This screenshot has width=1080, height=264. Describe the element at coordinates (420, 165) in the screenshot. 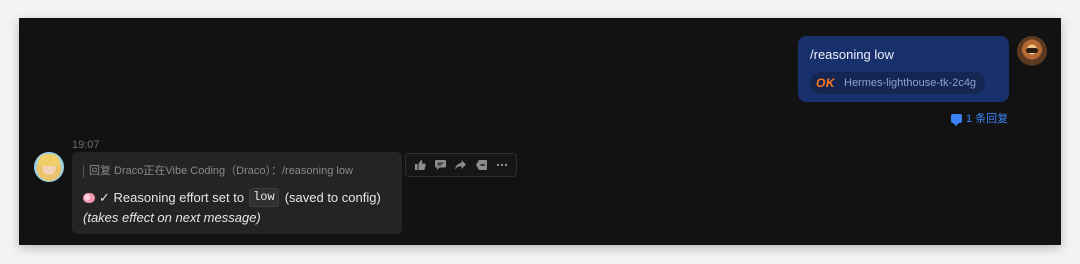

I see `thumbs-up-icon` at that location.